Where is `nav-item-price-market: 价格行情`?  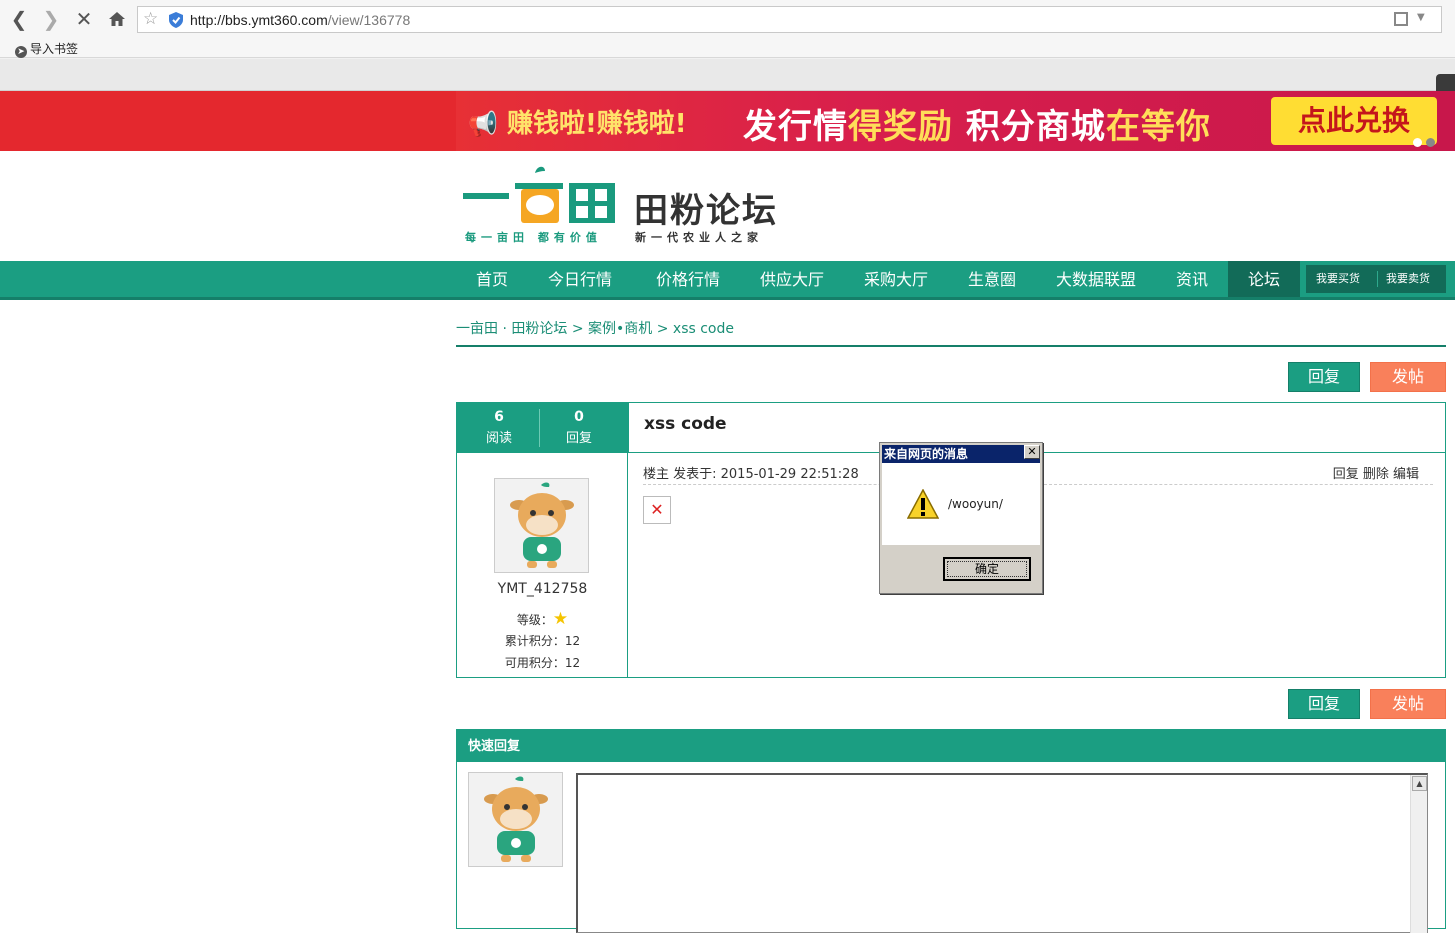
nav-item-price-market: 价格行情 is located at coordinates (688, 279).